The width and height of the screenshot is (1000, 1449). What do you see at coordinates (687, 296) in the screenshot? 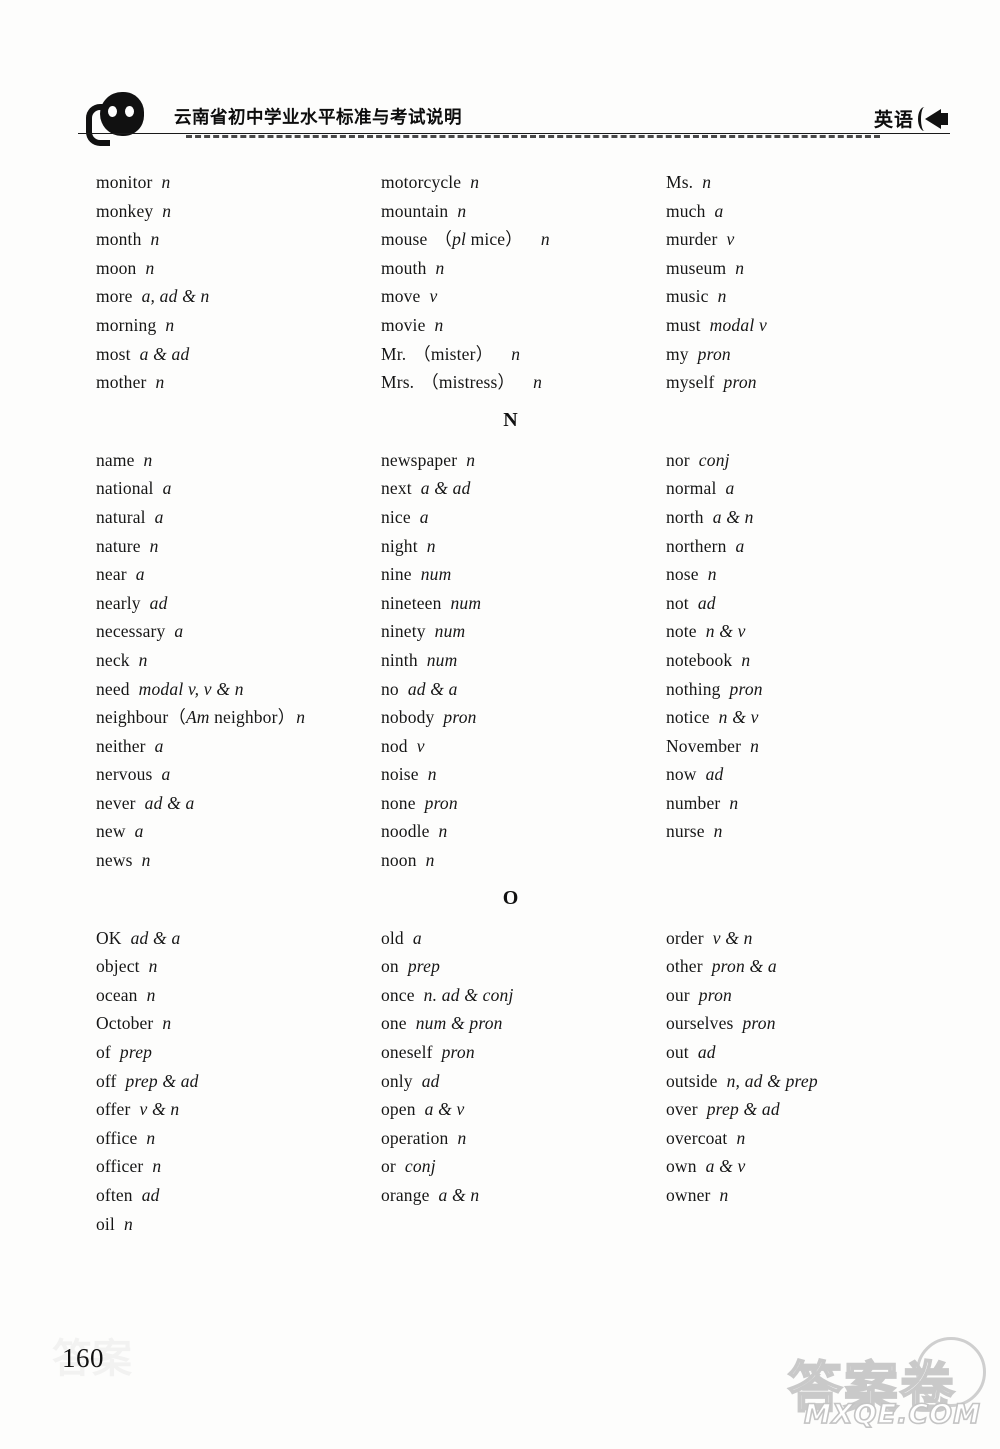
I see `entry-word: music` at bounding box center [687, 296].